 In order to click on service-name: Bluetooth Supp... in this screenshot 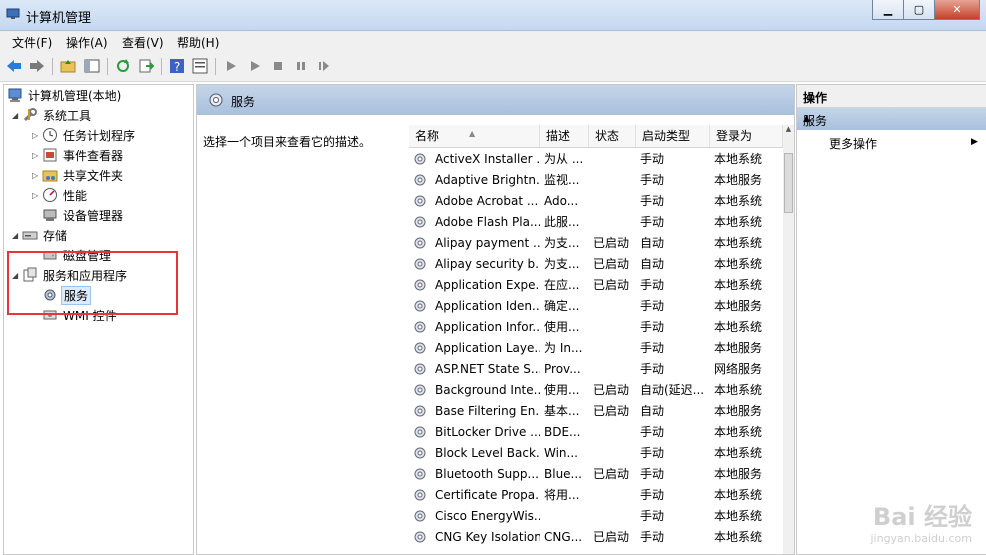, I will do `click(487, 474)`.